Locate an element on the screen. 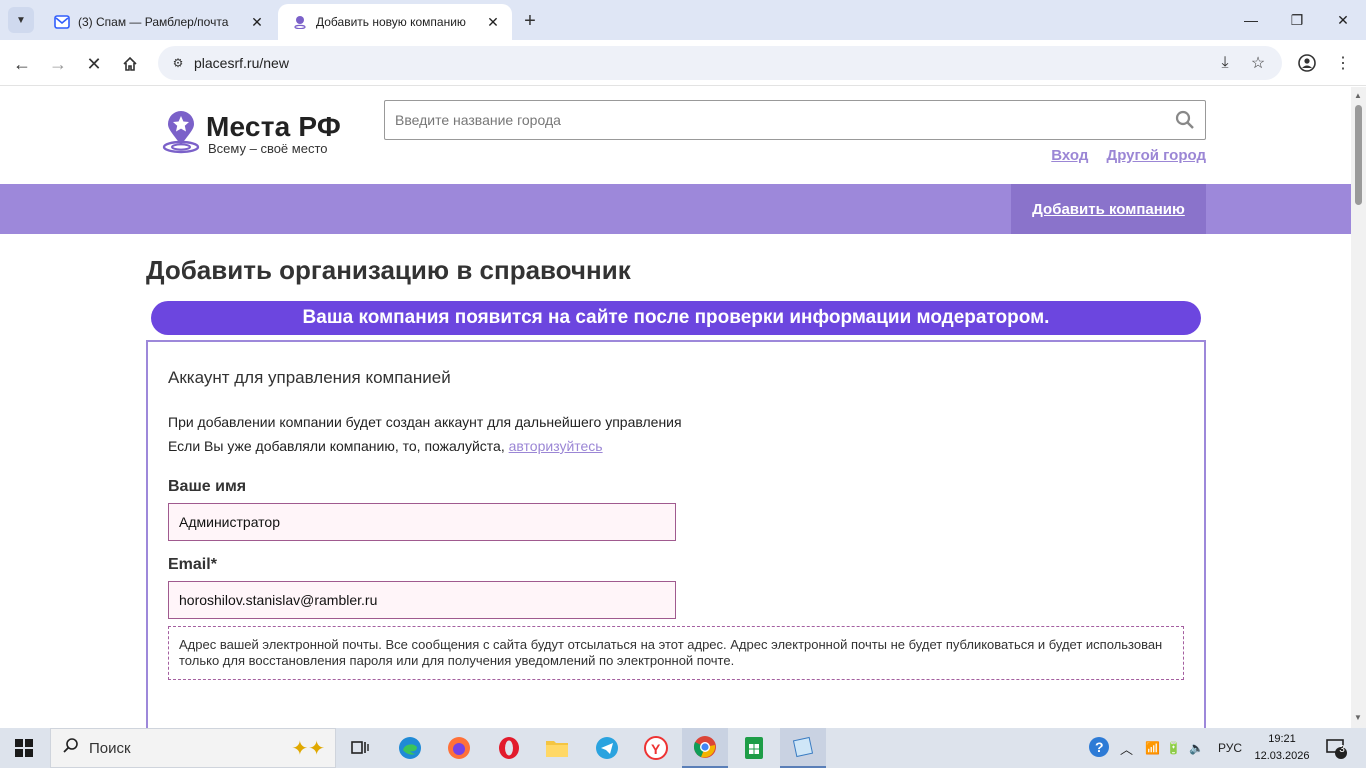 The width and height of the screenshot is (1366, 768). menu-dots-icon: ⋮ is located at coordinates (1343, 63).